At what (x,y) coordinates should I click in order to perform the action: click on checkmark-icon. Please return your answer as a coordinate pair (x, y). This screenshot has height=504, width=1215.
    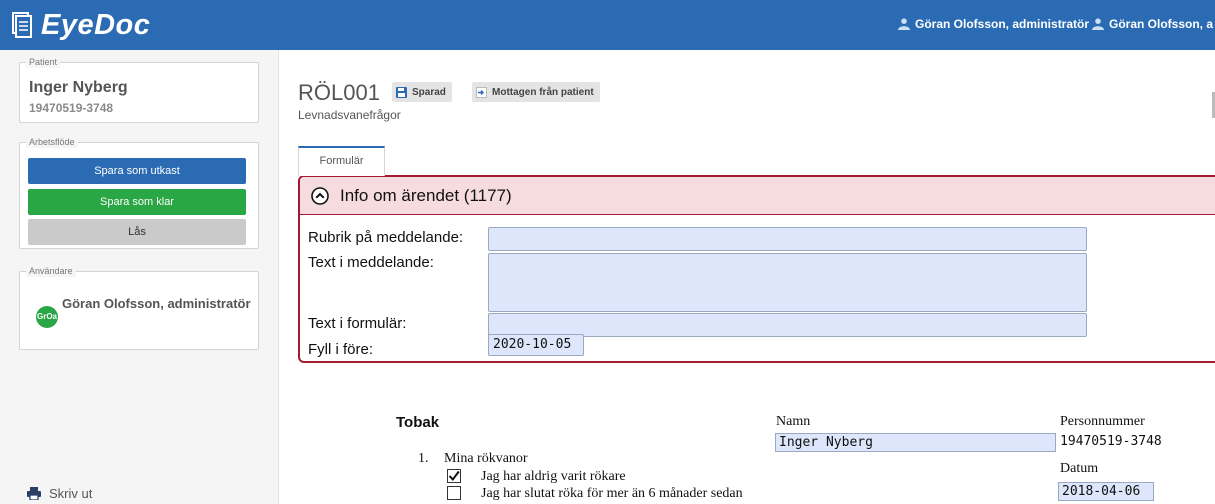
    Looking at the image, I should click on (454, 476).